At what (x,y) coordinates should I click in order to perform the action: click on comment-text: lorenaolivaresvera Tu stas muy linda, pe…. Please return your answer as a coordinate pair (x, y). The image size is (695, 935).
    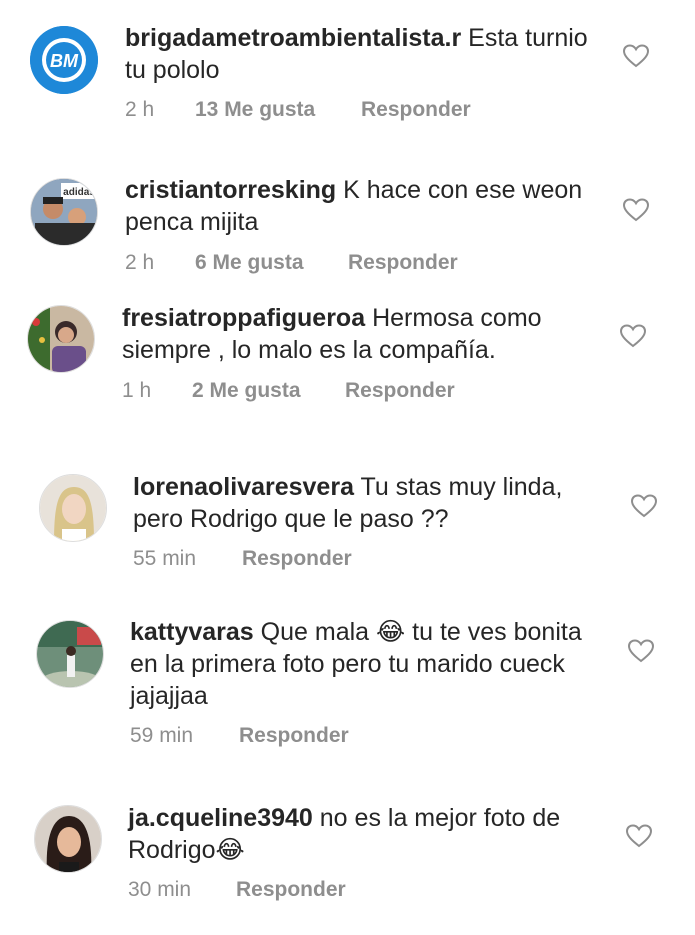
    Looking at the image, I should click on (373, 503).